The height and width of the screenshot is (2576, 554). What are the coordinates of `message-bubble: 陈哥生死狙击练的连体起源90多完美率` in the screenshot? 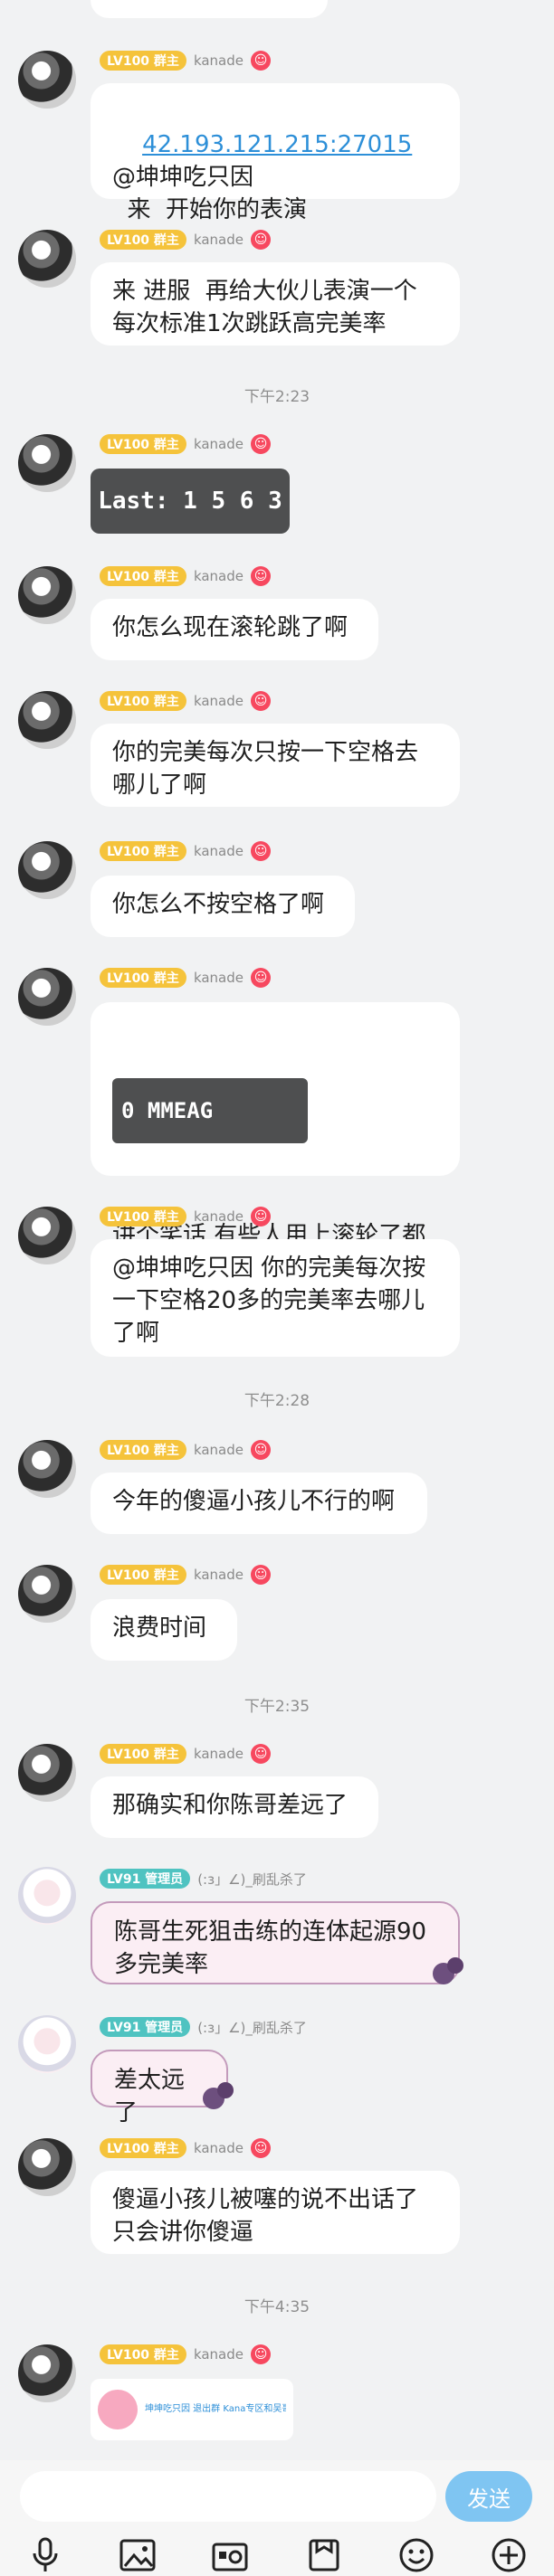 It's located at (275, 1942).